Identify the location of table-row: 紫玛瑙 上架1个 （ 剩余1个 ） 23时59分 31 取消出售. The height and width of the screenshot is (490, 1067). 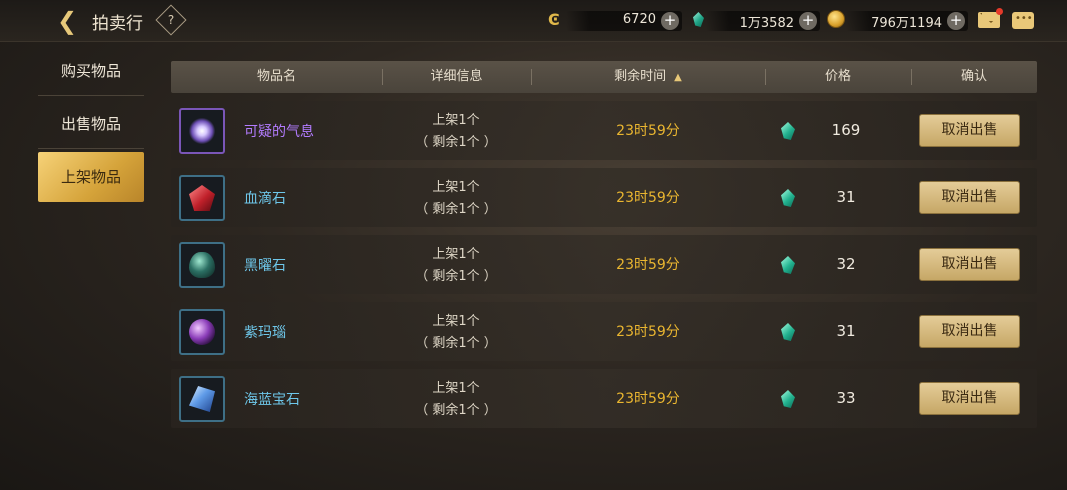
(604, 331).